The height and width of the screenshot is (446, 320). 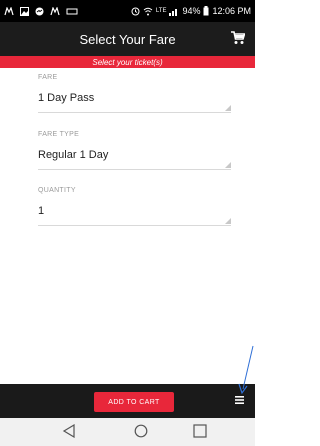 What do you see at coordinates (134, 159) in the screenshot?
I see `fare-type-select: Regular 1 Day` at bounding box center [134, 159].